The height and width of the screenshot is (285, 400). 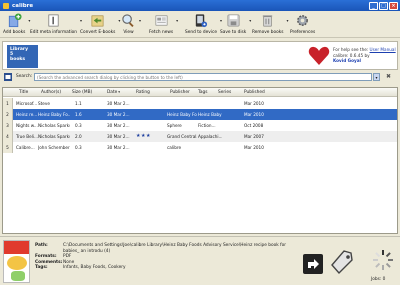 What do you see at coordinates (319, 56) in the screenshot?
I see `heart-icon` at bounding box center [319, 56].